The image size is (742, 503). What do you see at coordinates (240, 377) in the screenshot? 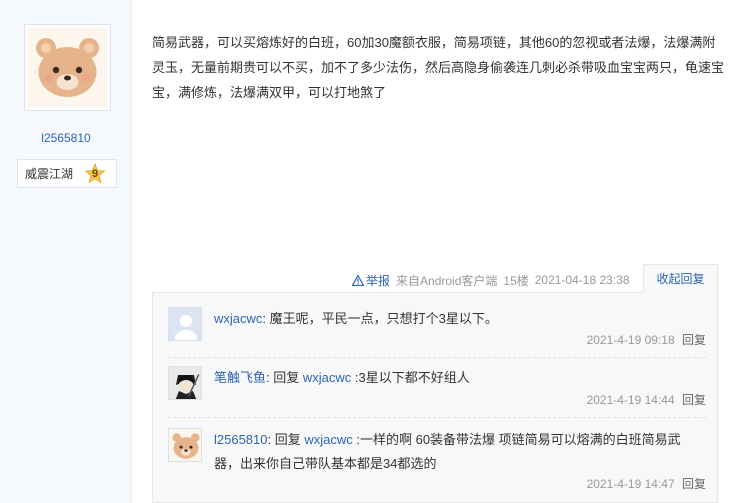
I see `reply-author: 笔触飞鱼` at bounding box center [240, 377].